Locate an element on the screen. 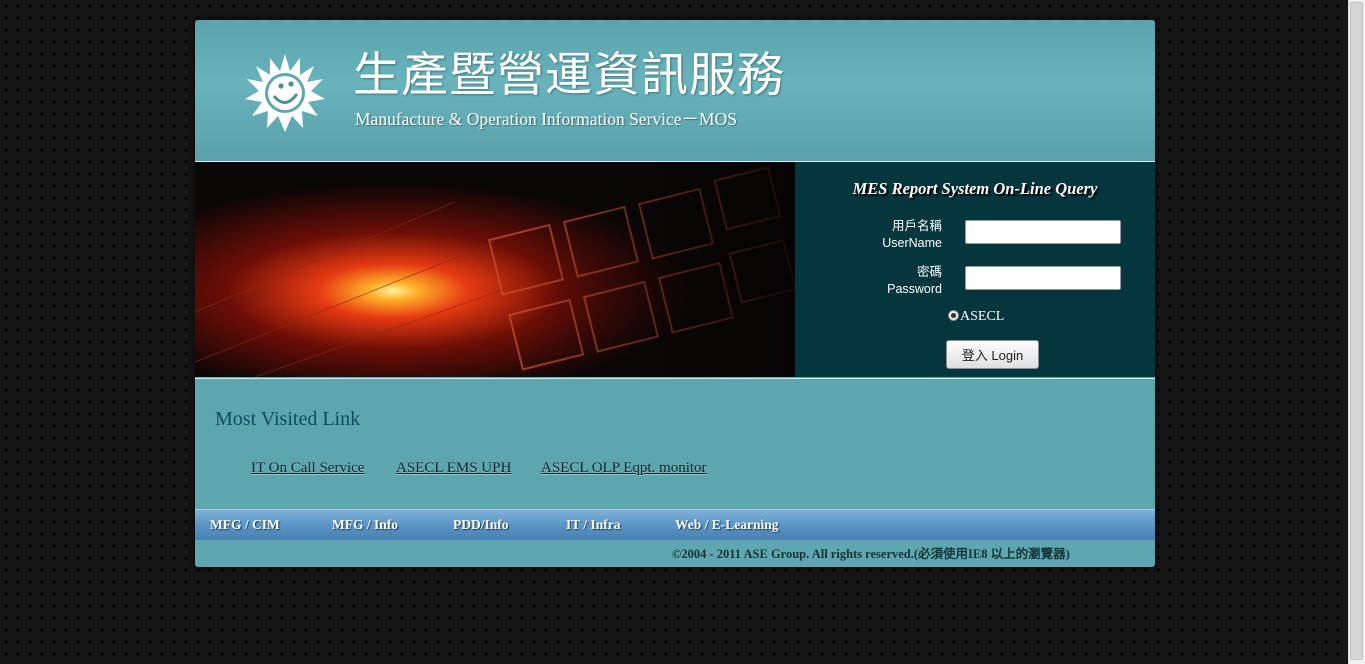 This screenshot has height=664, width=1365. sun-smile-logo-icon is located at coordinates (285, 93).